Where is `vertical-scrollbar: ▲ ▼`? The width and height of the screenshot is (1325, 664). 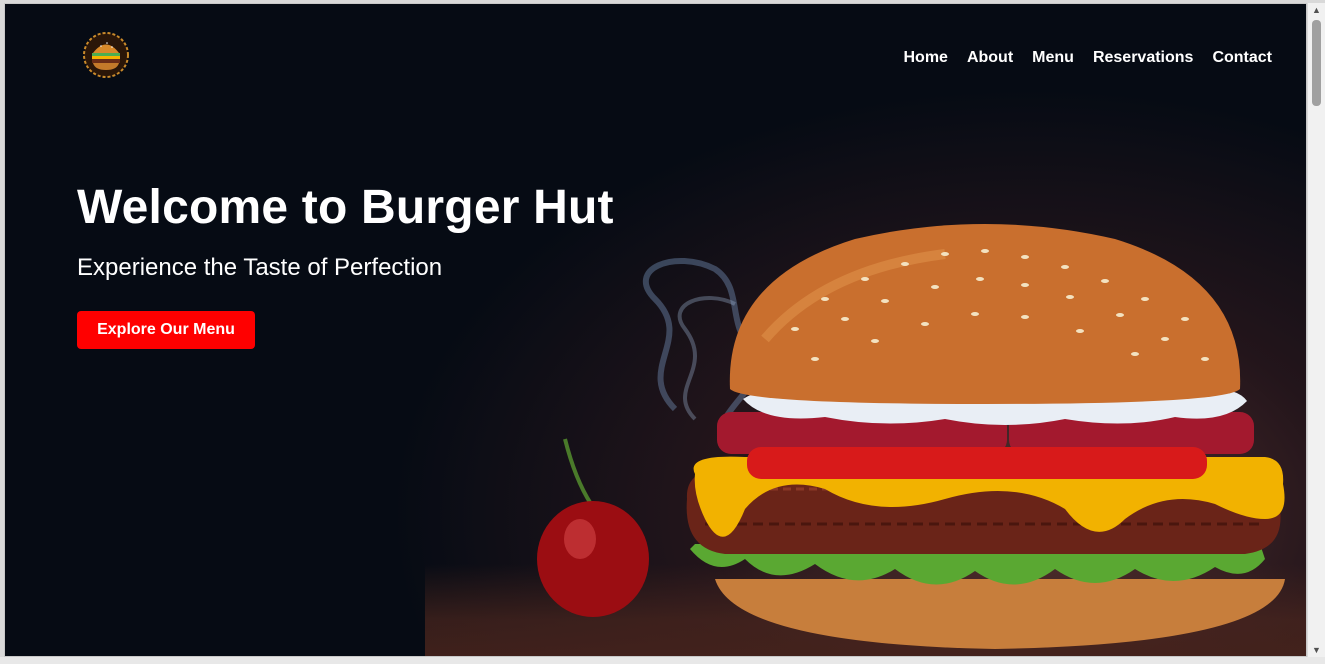 vertical-scrollbar: ▲ ▼ is located at coordinates (1316, 330).